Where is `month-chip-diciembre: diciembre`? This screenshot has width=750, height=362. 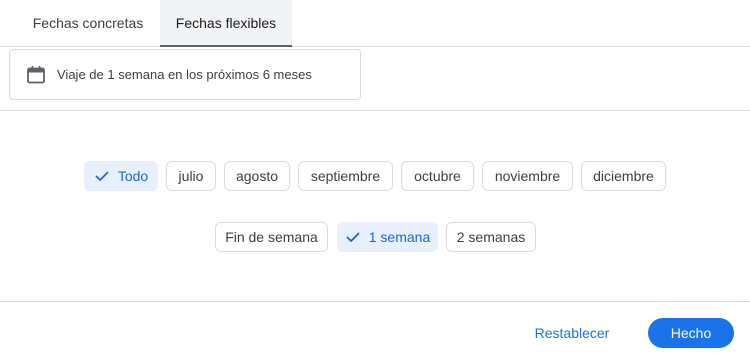 month-chip-diciembre: diciembre is located at coordinates (623, 176).